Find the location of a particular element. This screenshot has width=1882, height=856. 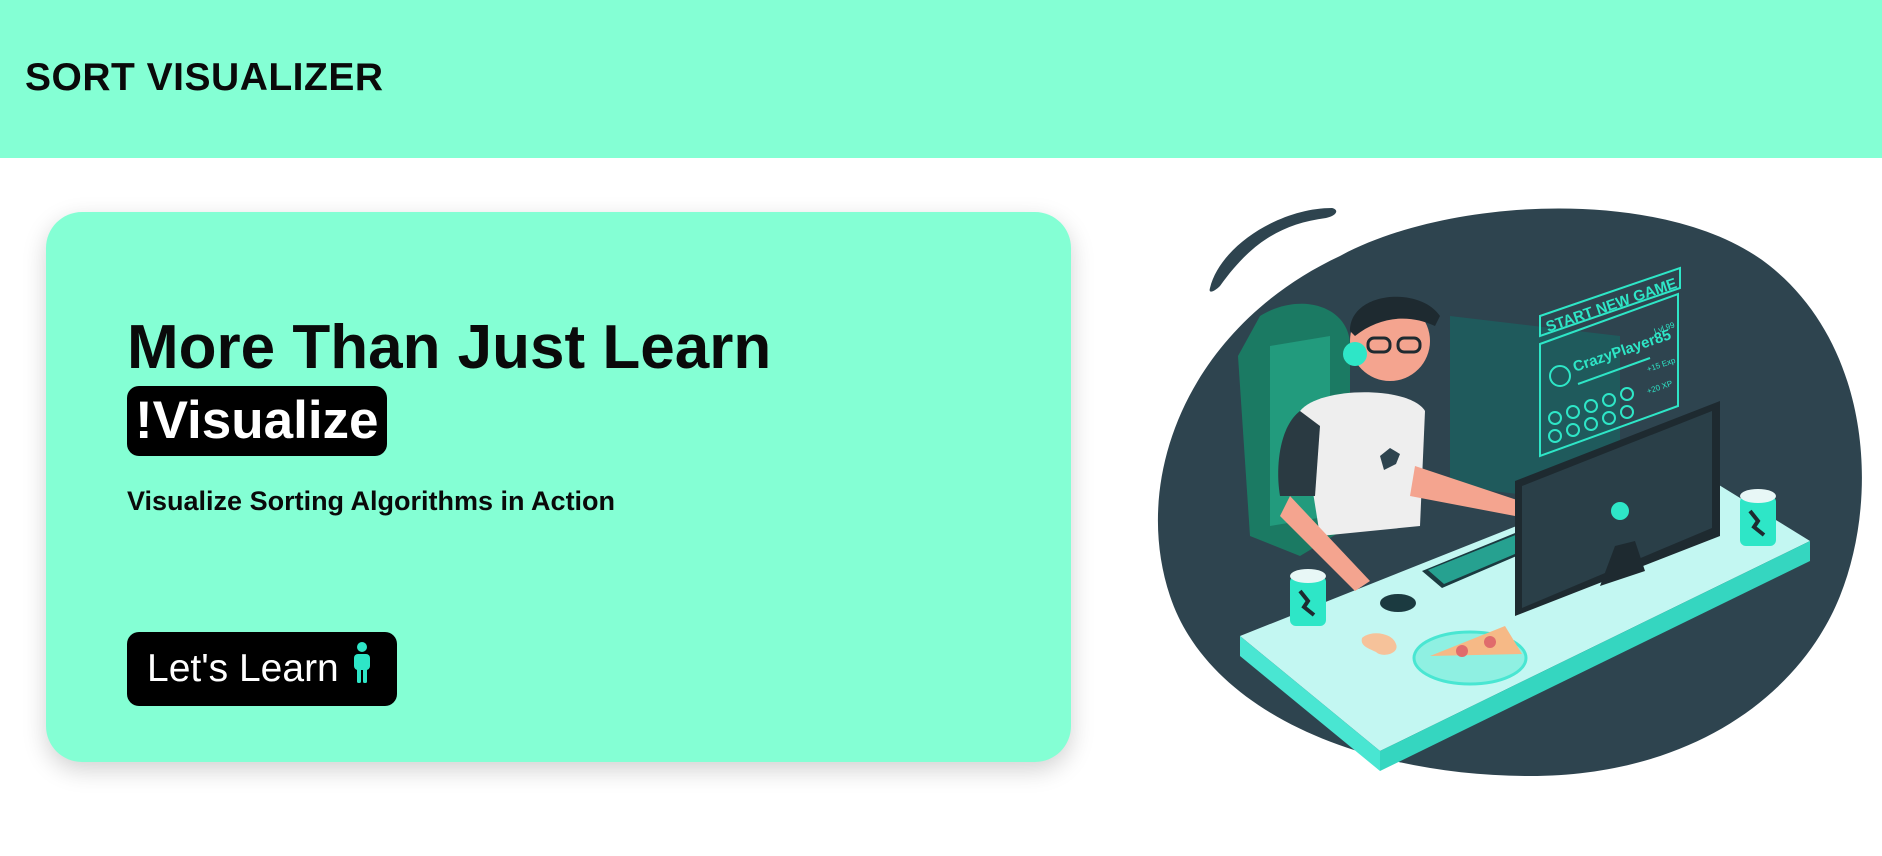

hero-subtitle: Visualize Sorting Algorithms in Action is located at coordinates (371, 501).